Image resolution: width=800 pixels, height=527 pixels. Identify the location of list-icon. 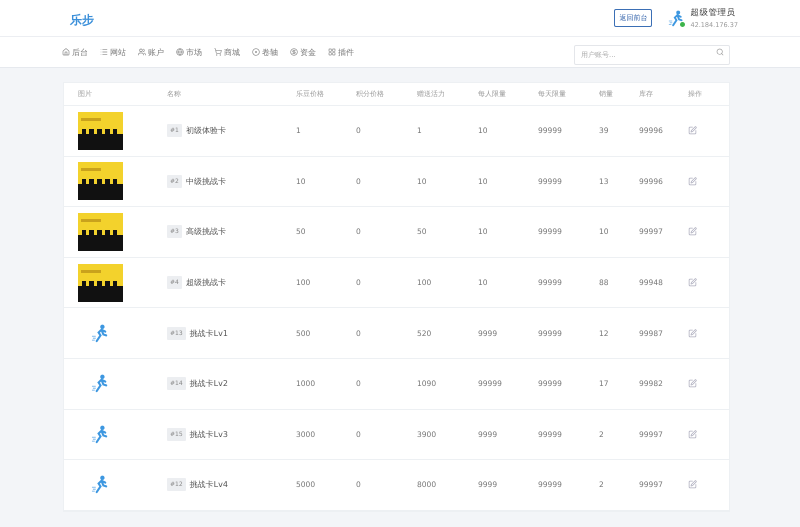
(104, 52).